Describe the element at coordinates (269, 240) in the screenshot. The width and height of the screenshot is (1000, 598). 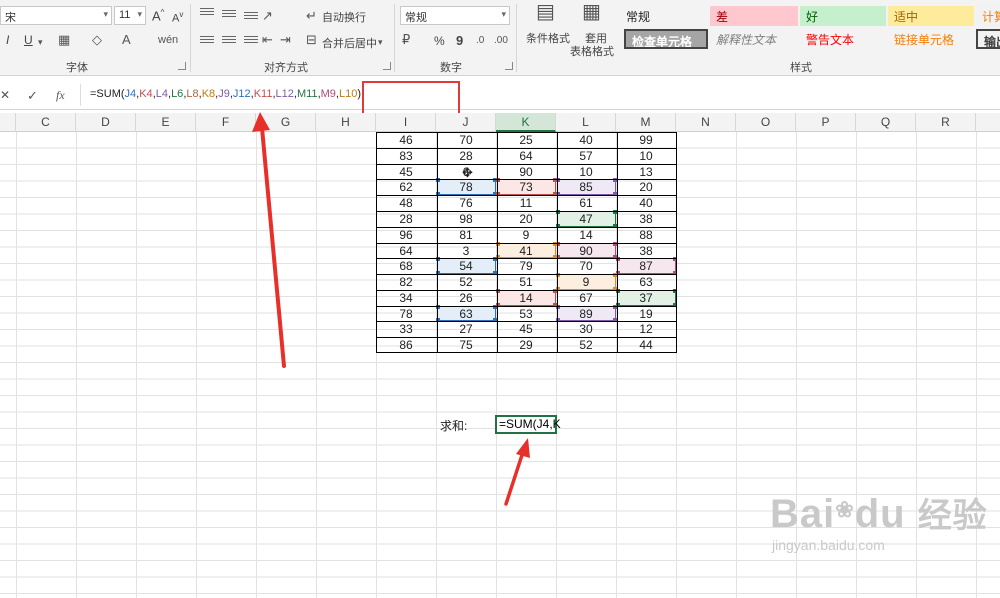
I see `arrow-up-to-formula` at that location.